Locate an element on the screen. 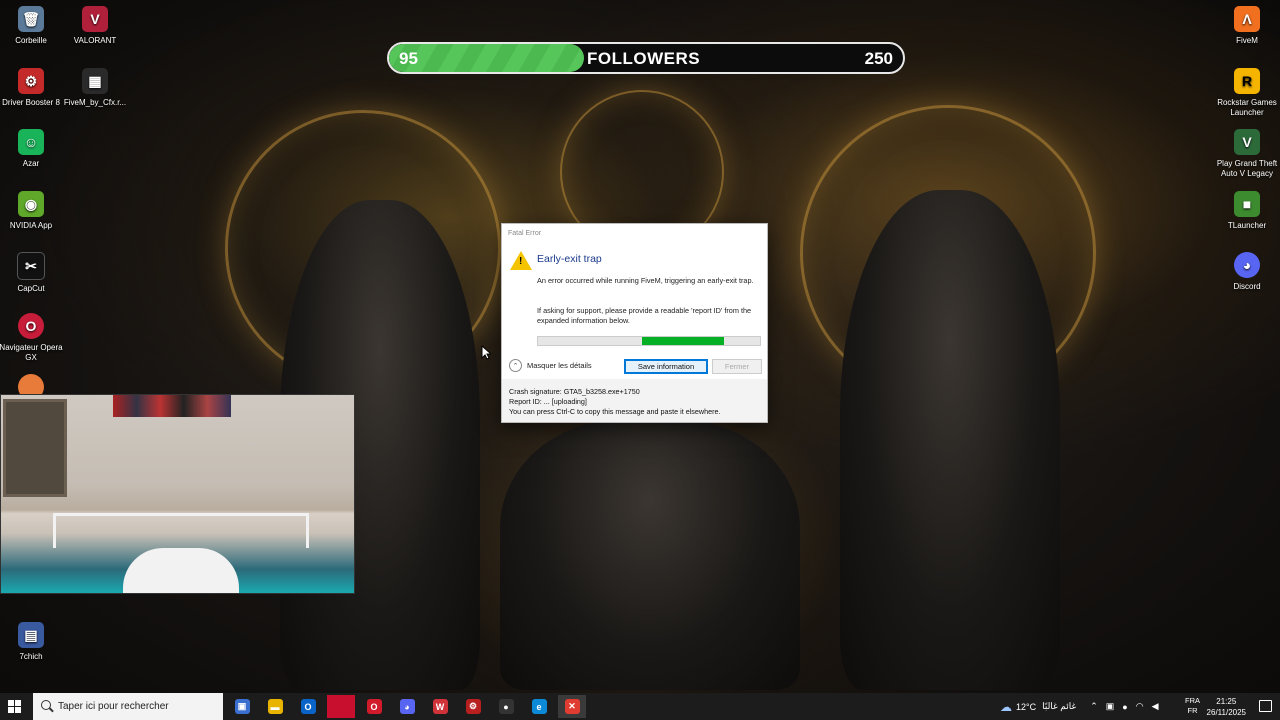 The width and height of the screenshot is (1280, 720). desktop-icon-label: FiveM is located at coordinates (1247, 40).